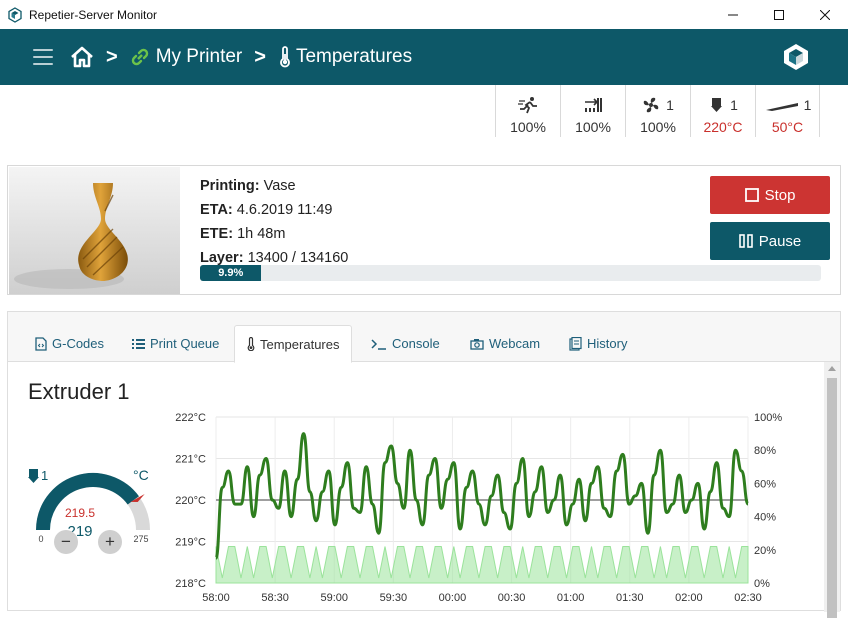 The image size is (848, 618). What do you see at coordinates (261, 234) in the screenshot?
I see `ete-value: 1h 48m` at bounding box center [261, 234].